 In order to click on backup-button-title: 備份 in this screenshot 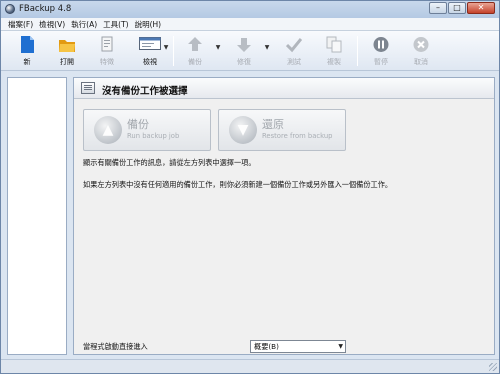, I will do `click(138, 124)`.